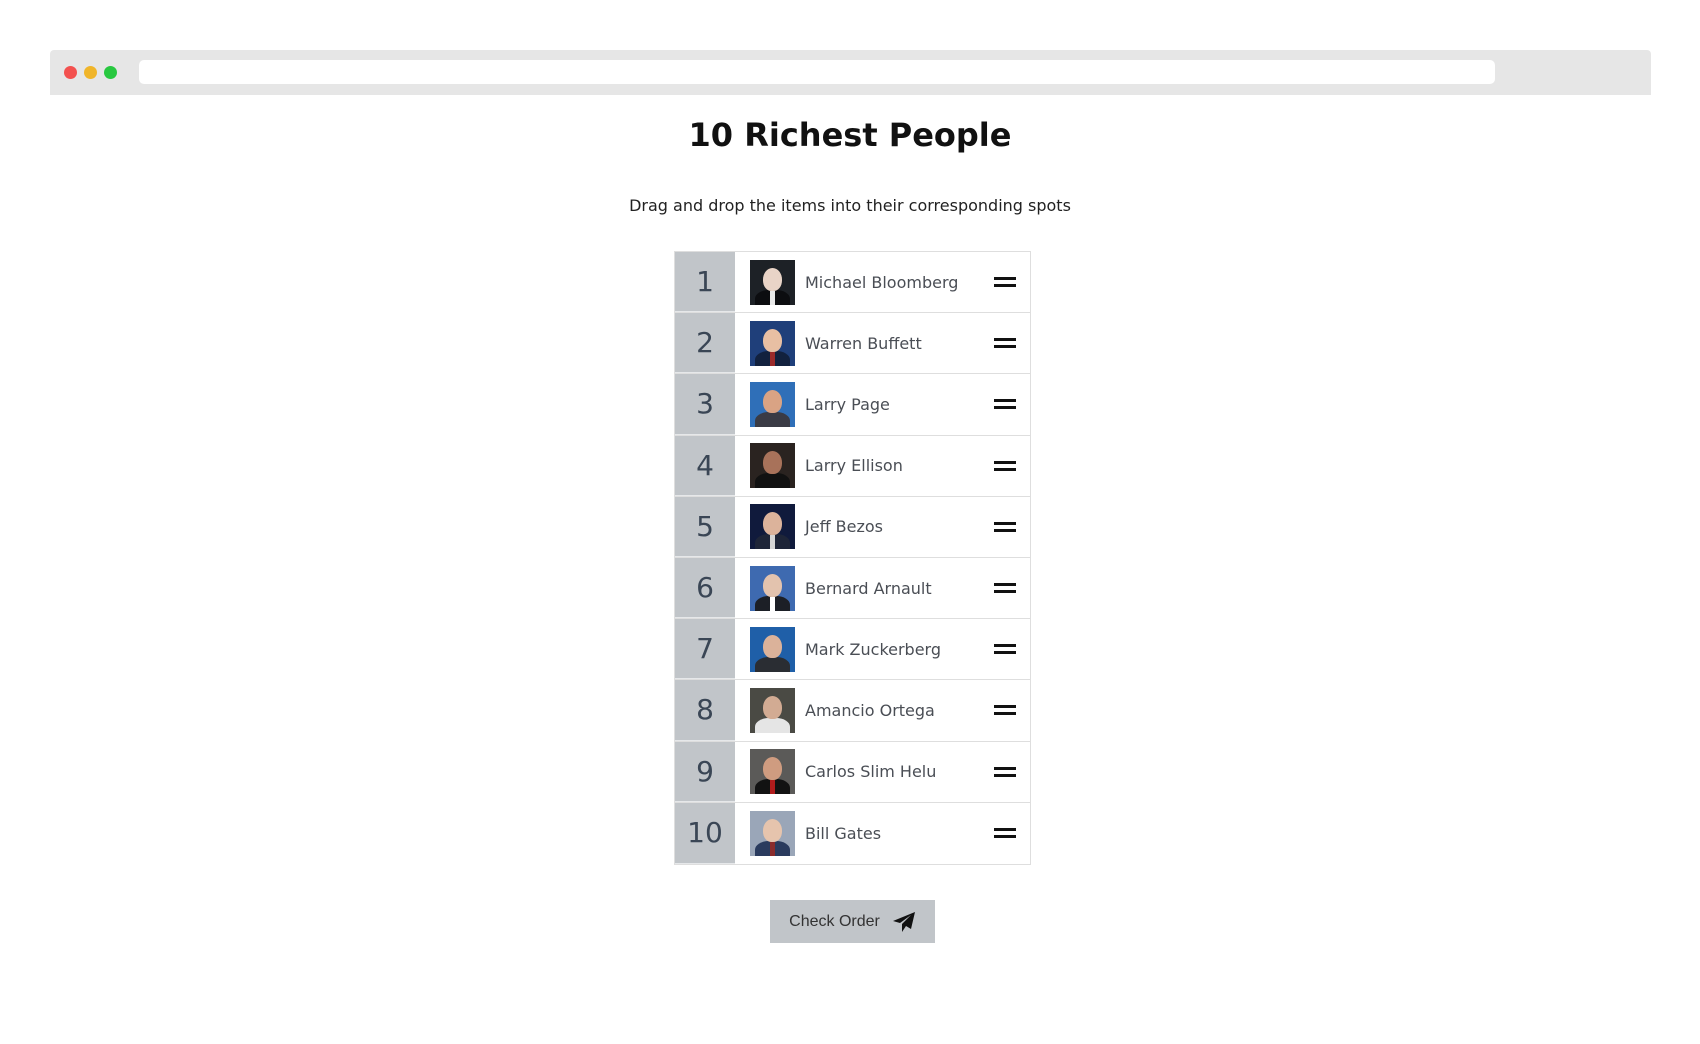 This screenshot has height=1044, width=1700. I want to click on list-row: 8 Amancio Ortega, so click(852, 711).